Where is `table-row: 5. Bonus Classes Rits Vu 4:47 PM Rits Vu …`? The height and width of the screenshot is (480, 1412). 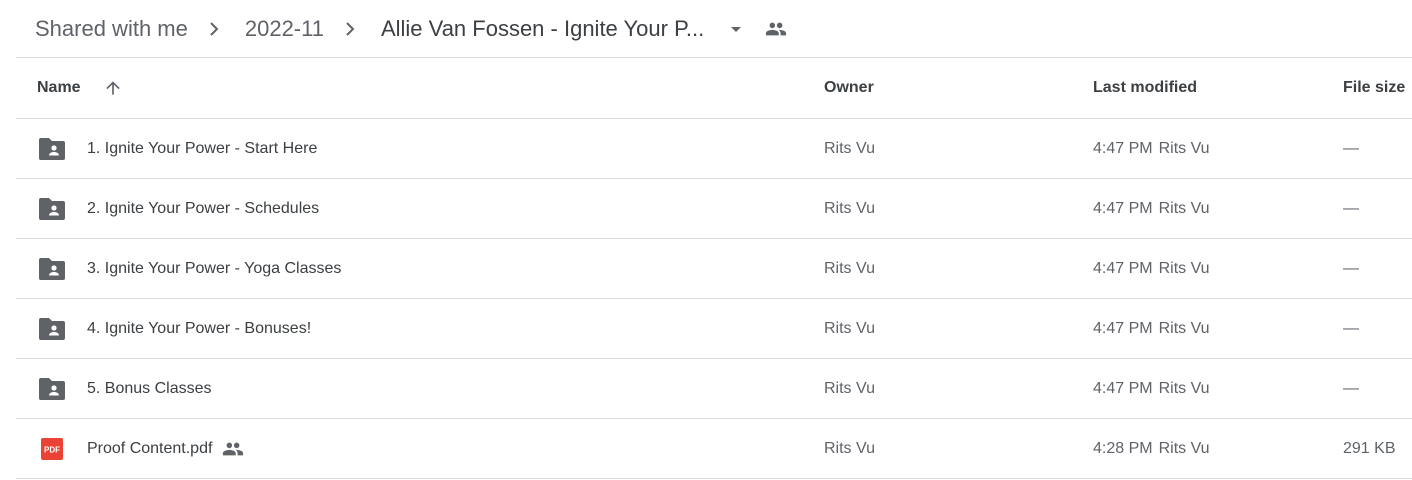
table-row: 5. Bonus Classes Rits Vu 4:47 PM Rits Vu … is located at coordinates (714, 389).